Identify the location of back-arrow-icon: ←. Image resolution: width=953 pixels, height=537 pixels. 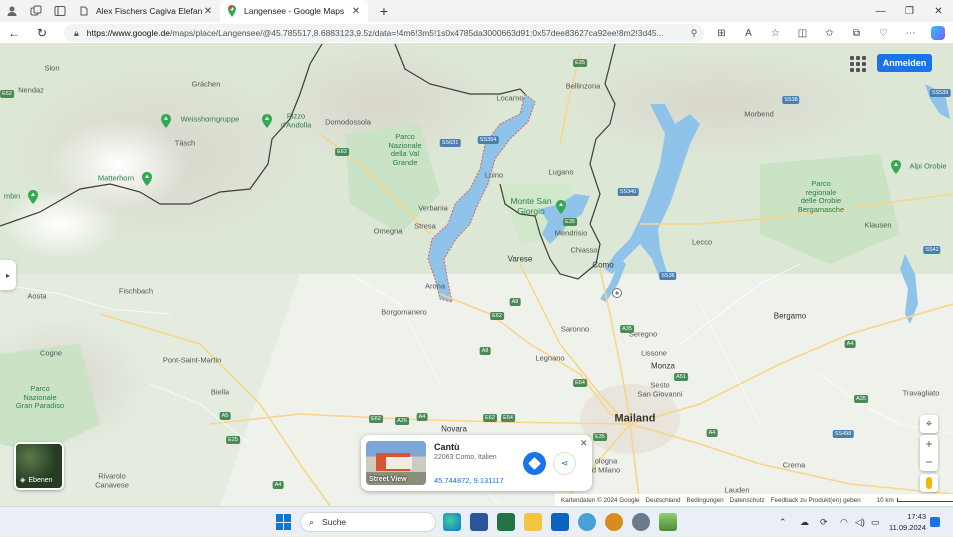
(14, 33).